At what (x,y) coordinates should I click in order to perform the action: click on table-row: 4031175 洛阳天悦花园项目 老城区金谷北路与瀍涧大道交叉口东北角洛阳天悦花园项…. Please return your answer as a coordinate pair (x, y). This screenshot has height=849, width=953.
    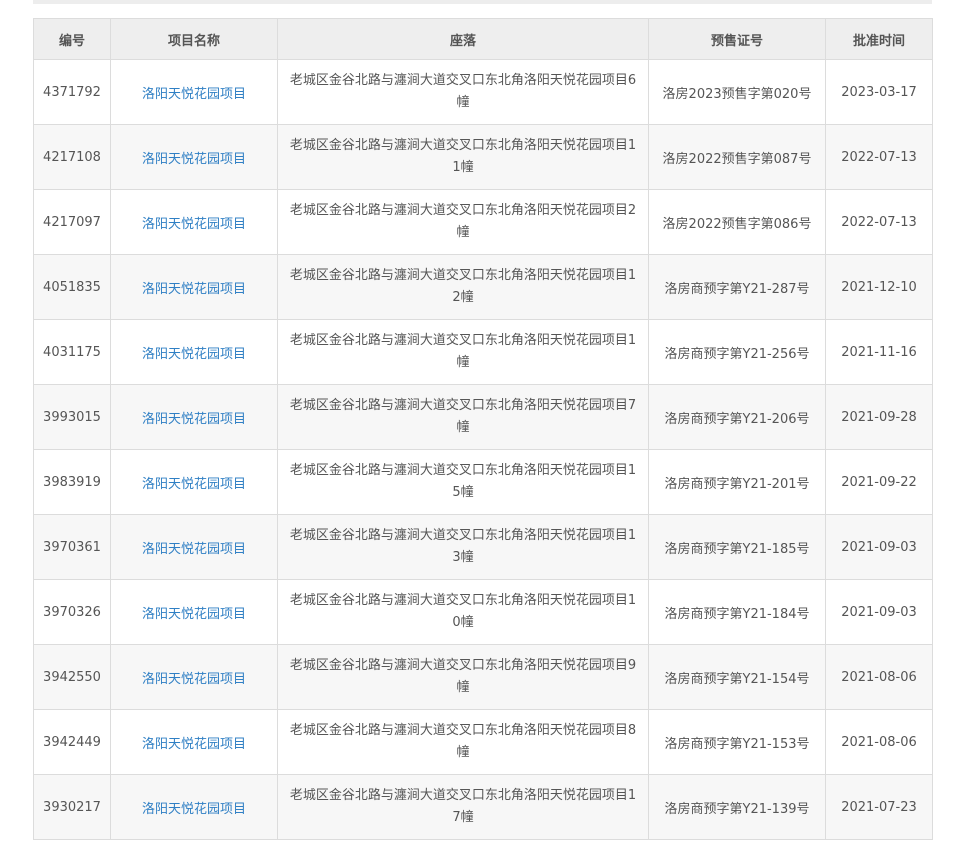
    Looking at the image, I should click on (483, 352).